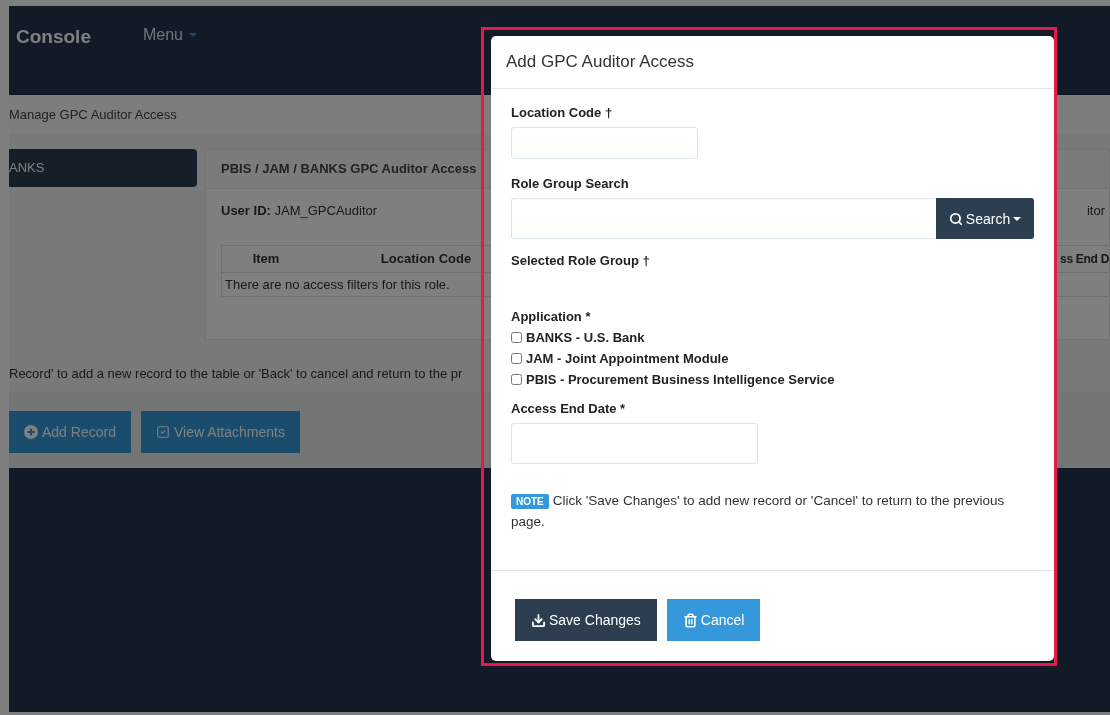  Describe the element at coordinates (723, 218) in the screenshot. I see `role-group-search-field` at that location.